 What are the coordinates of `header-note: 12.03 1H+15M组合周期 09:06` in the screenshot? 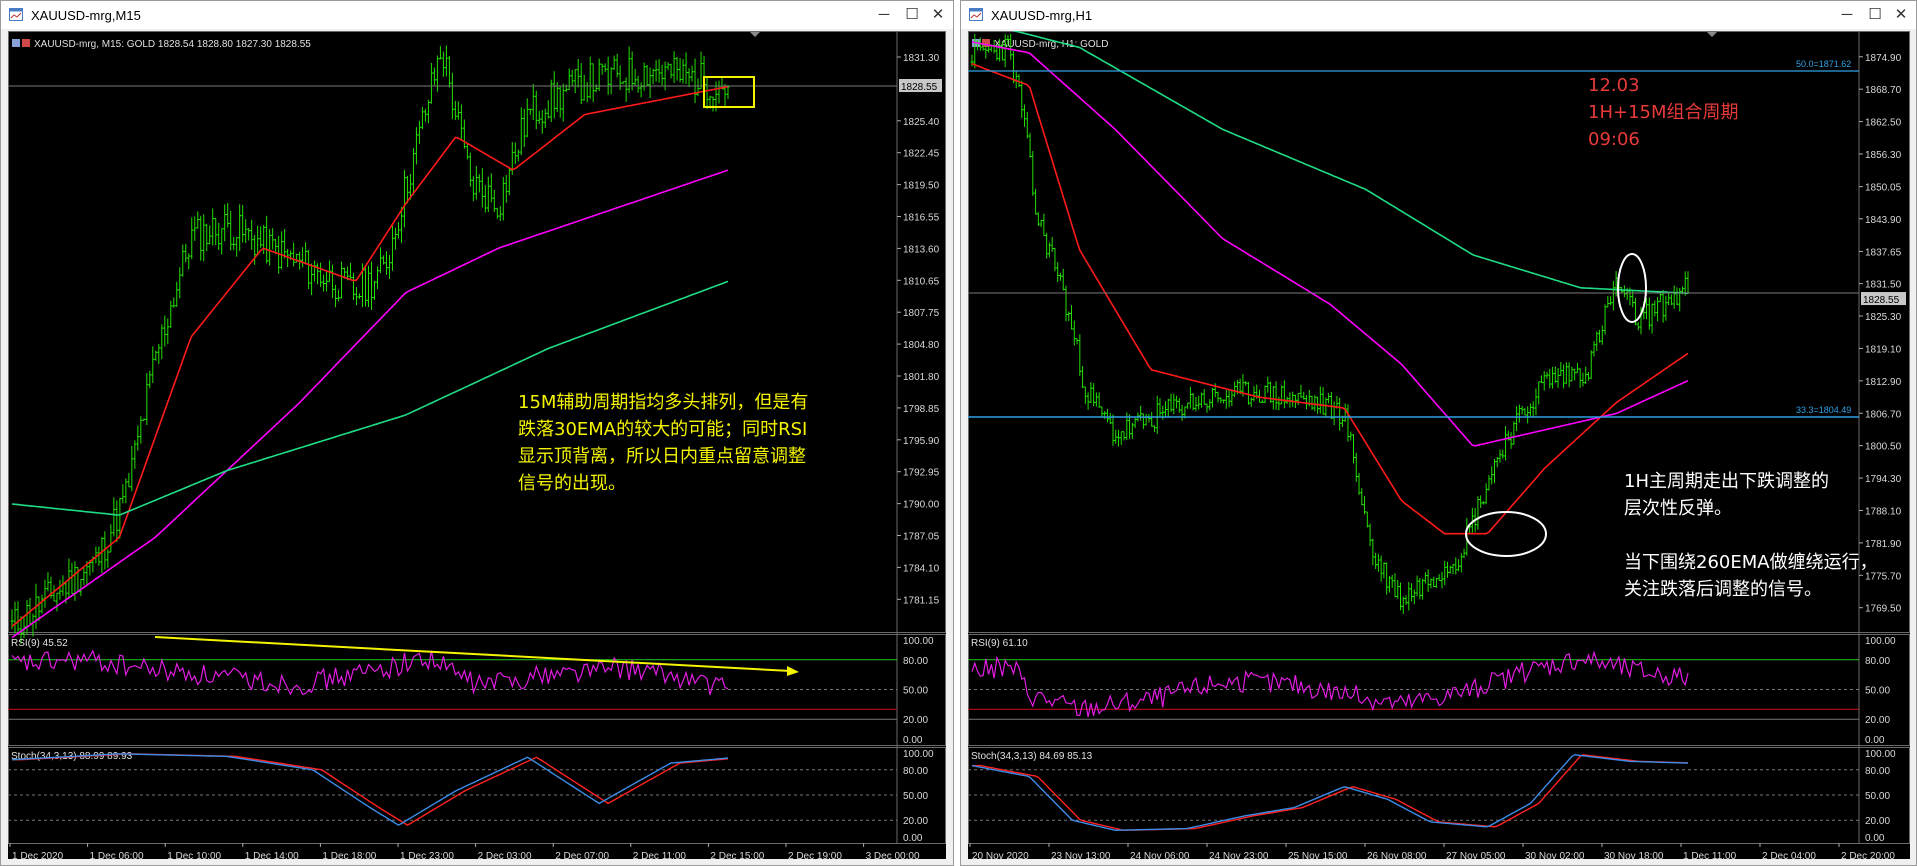 It's located at (1663, 112).